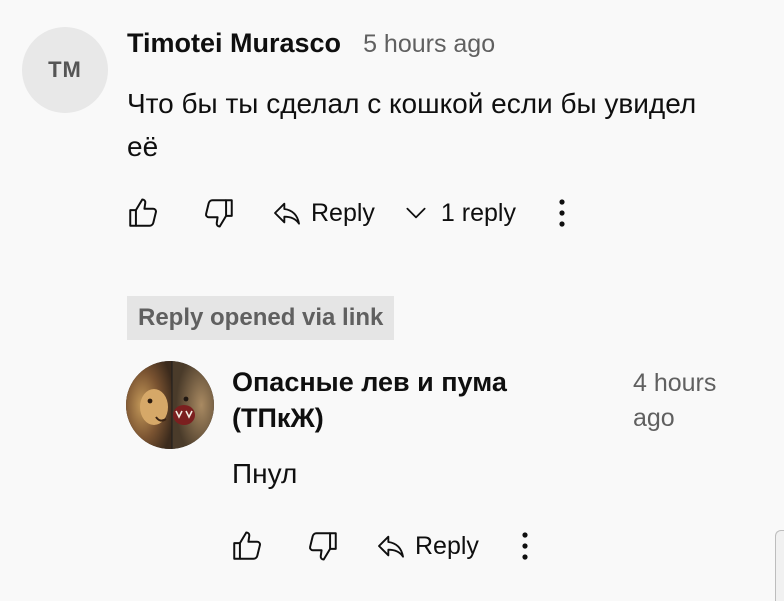 Image resolution: width=784 pixels, height=601 pixels. What do you see at coordinates (416, 213) in the screenshot?
I see `chevron-down-icon` at bounding box center [416, 213].